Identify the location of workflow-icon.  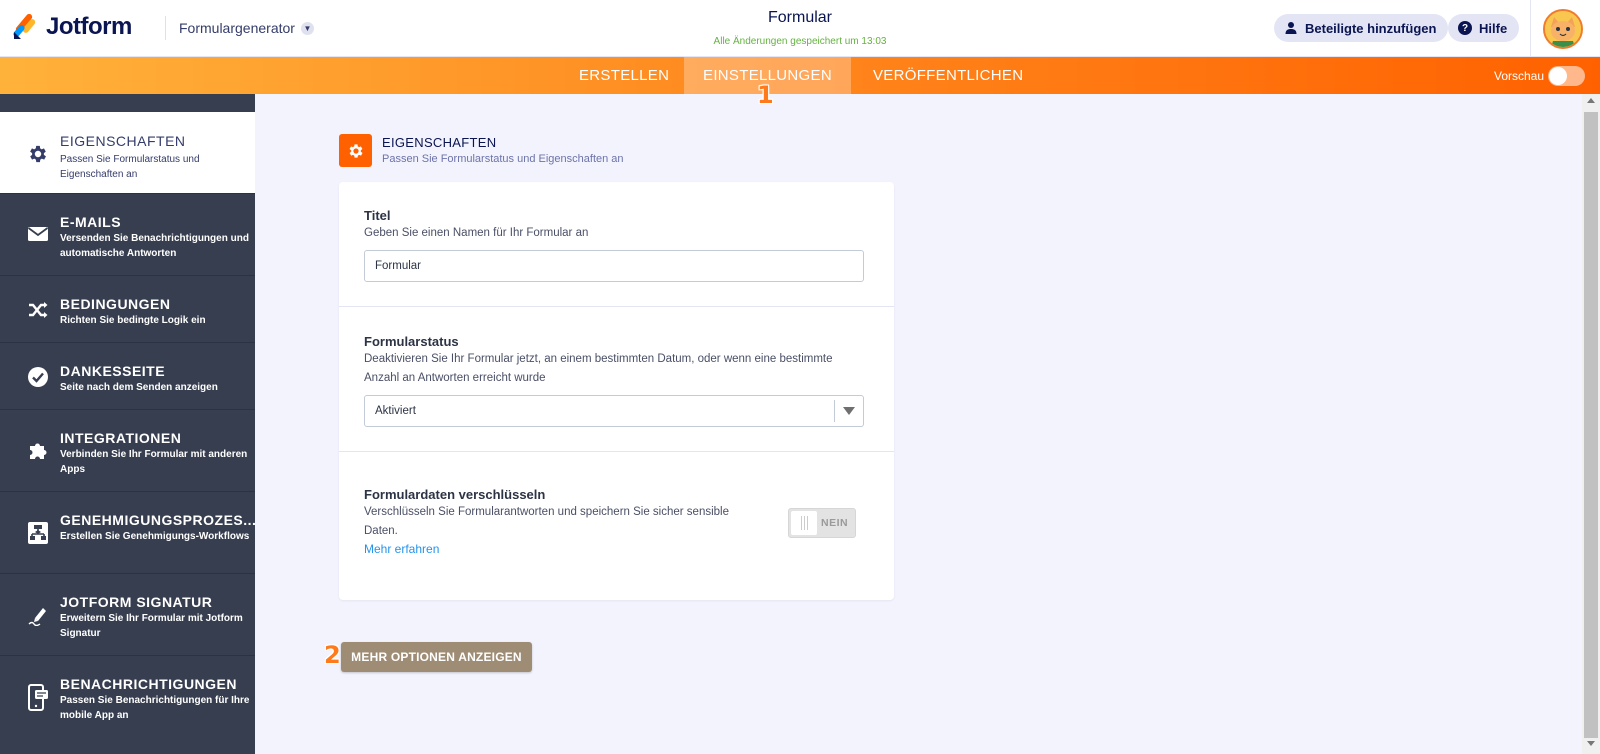
(38, 533).